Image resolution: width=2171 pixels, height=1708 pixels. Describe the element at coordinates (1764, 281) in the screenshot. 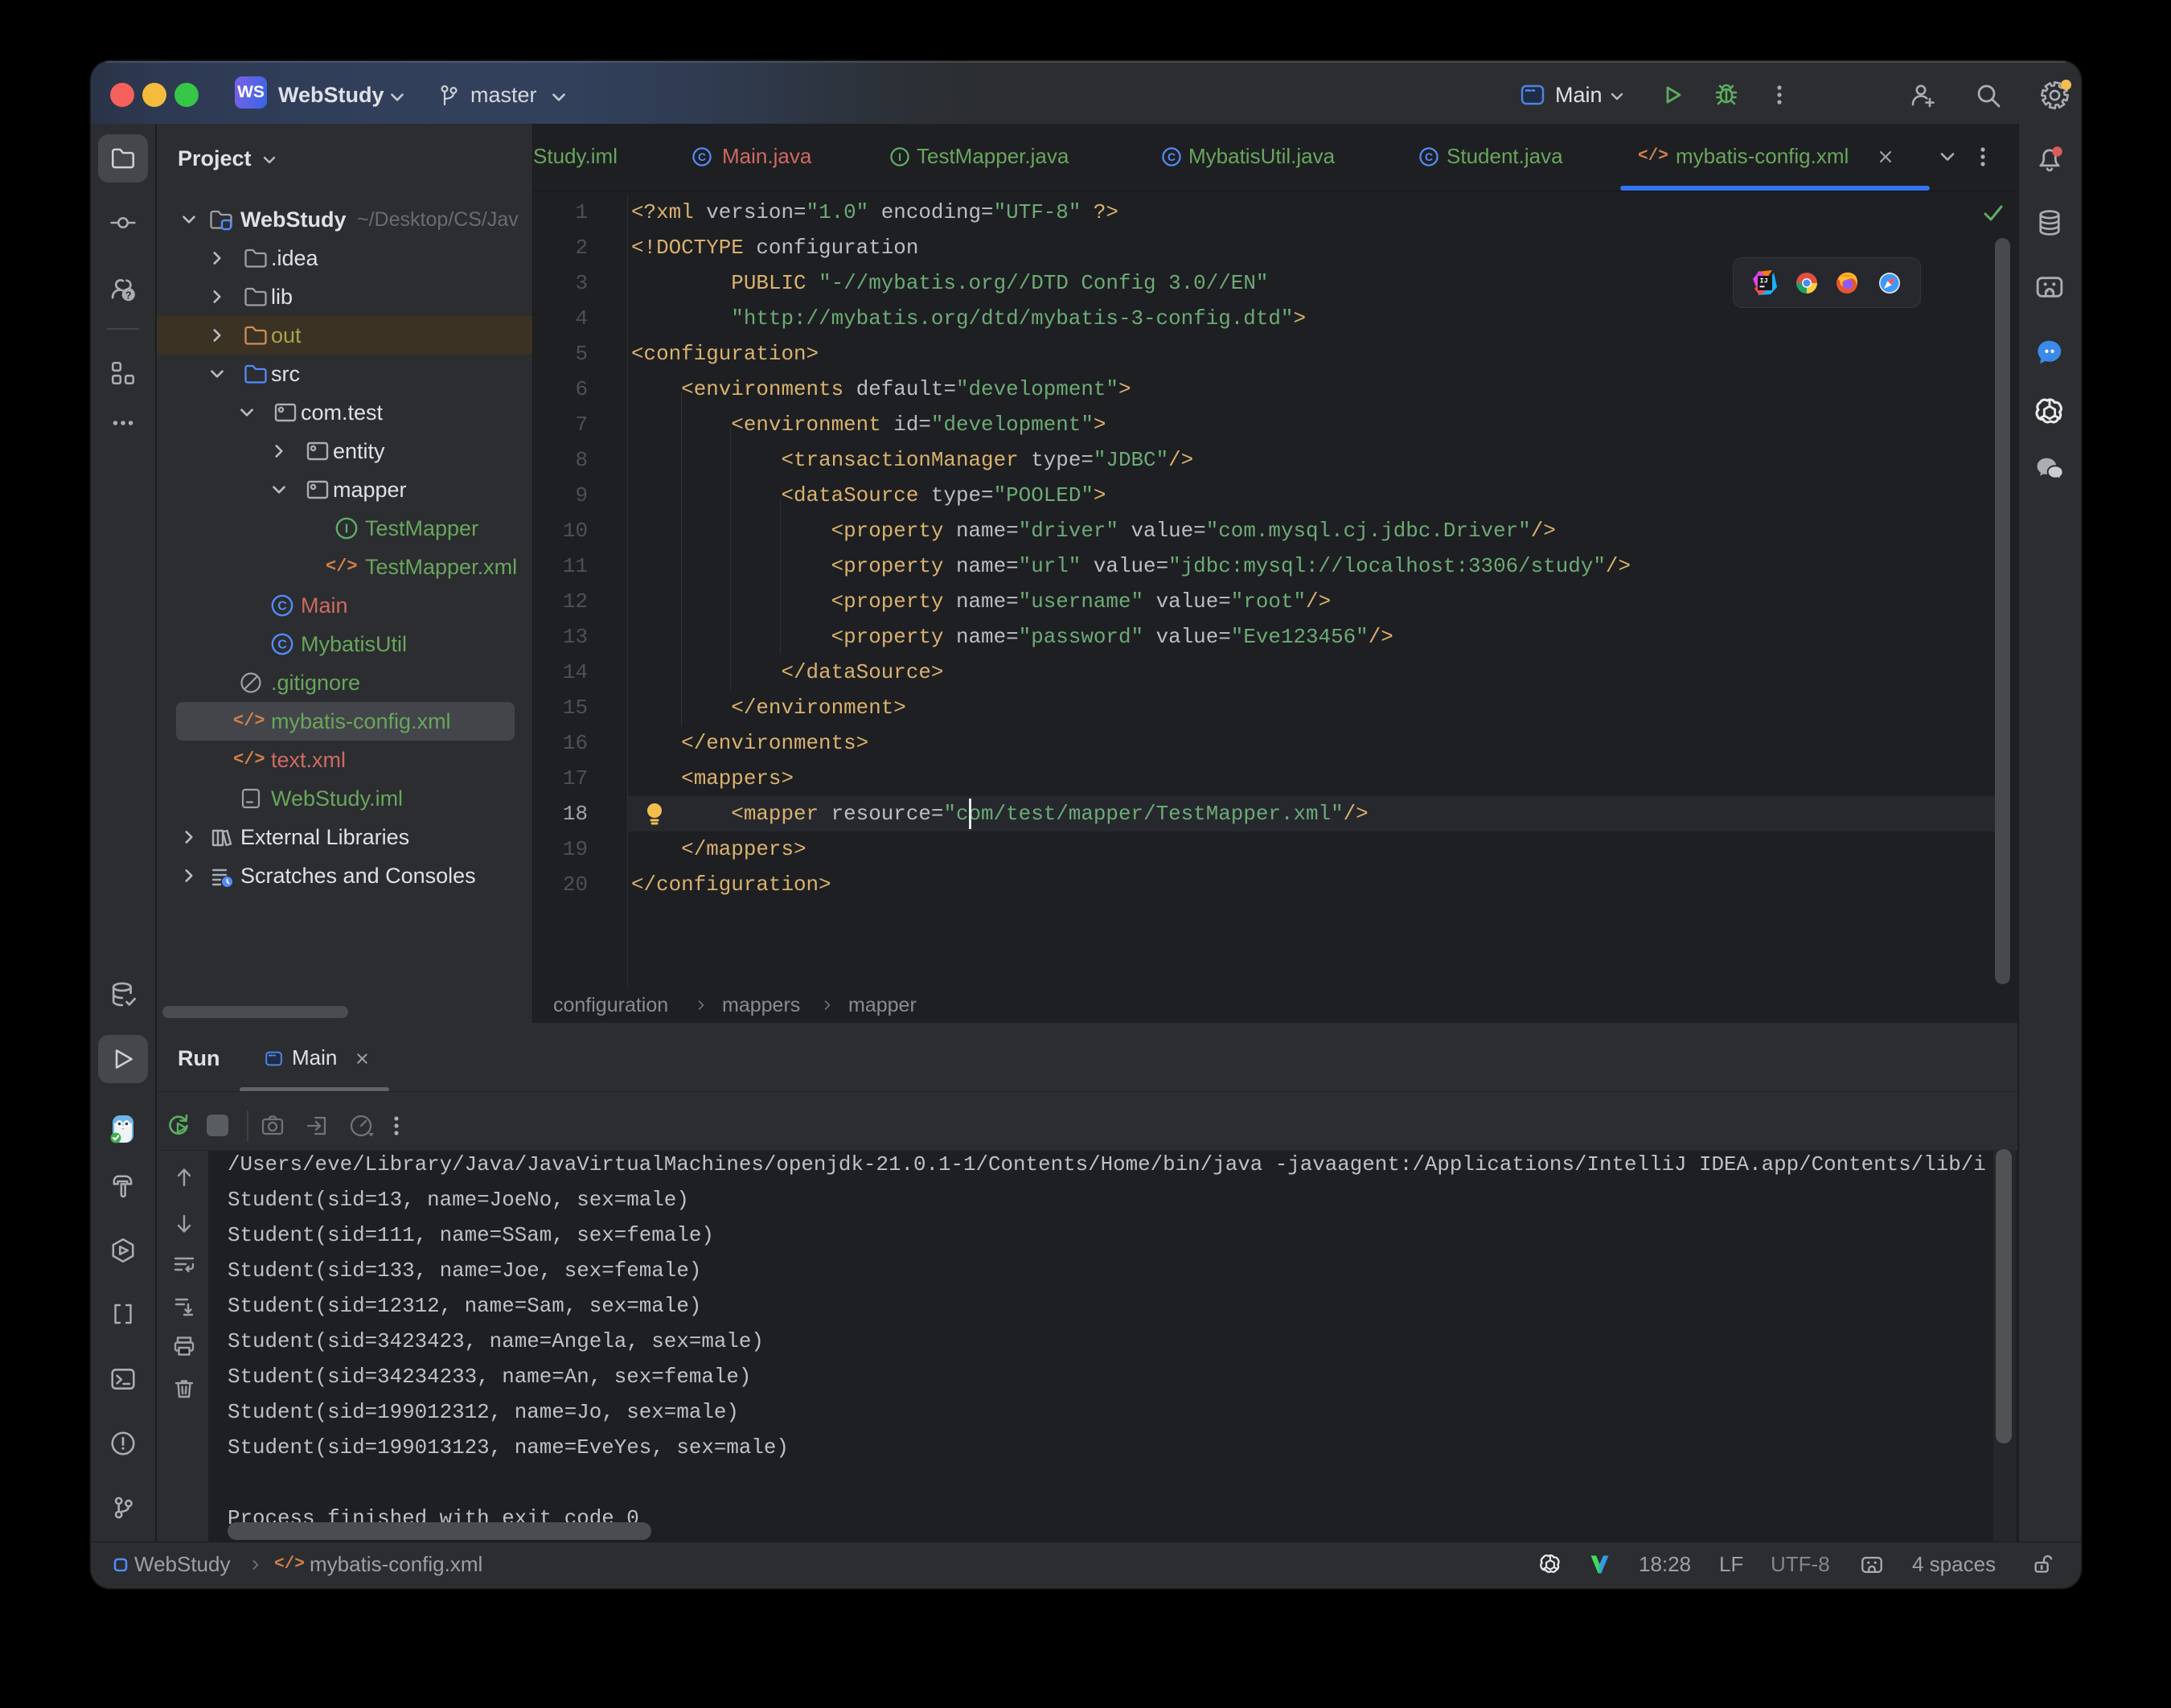

I see `svg-text: IJ` at that location.